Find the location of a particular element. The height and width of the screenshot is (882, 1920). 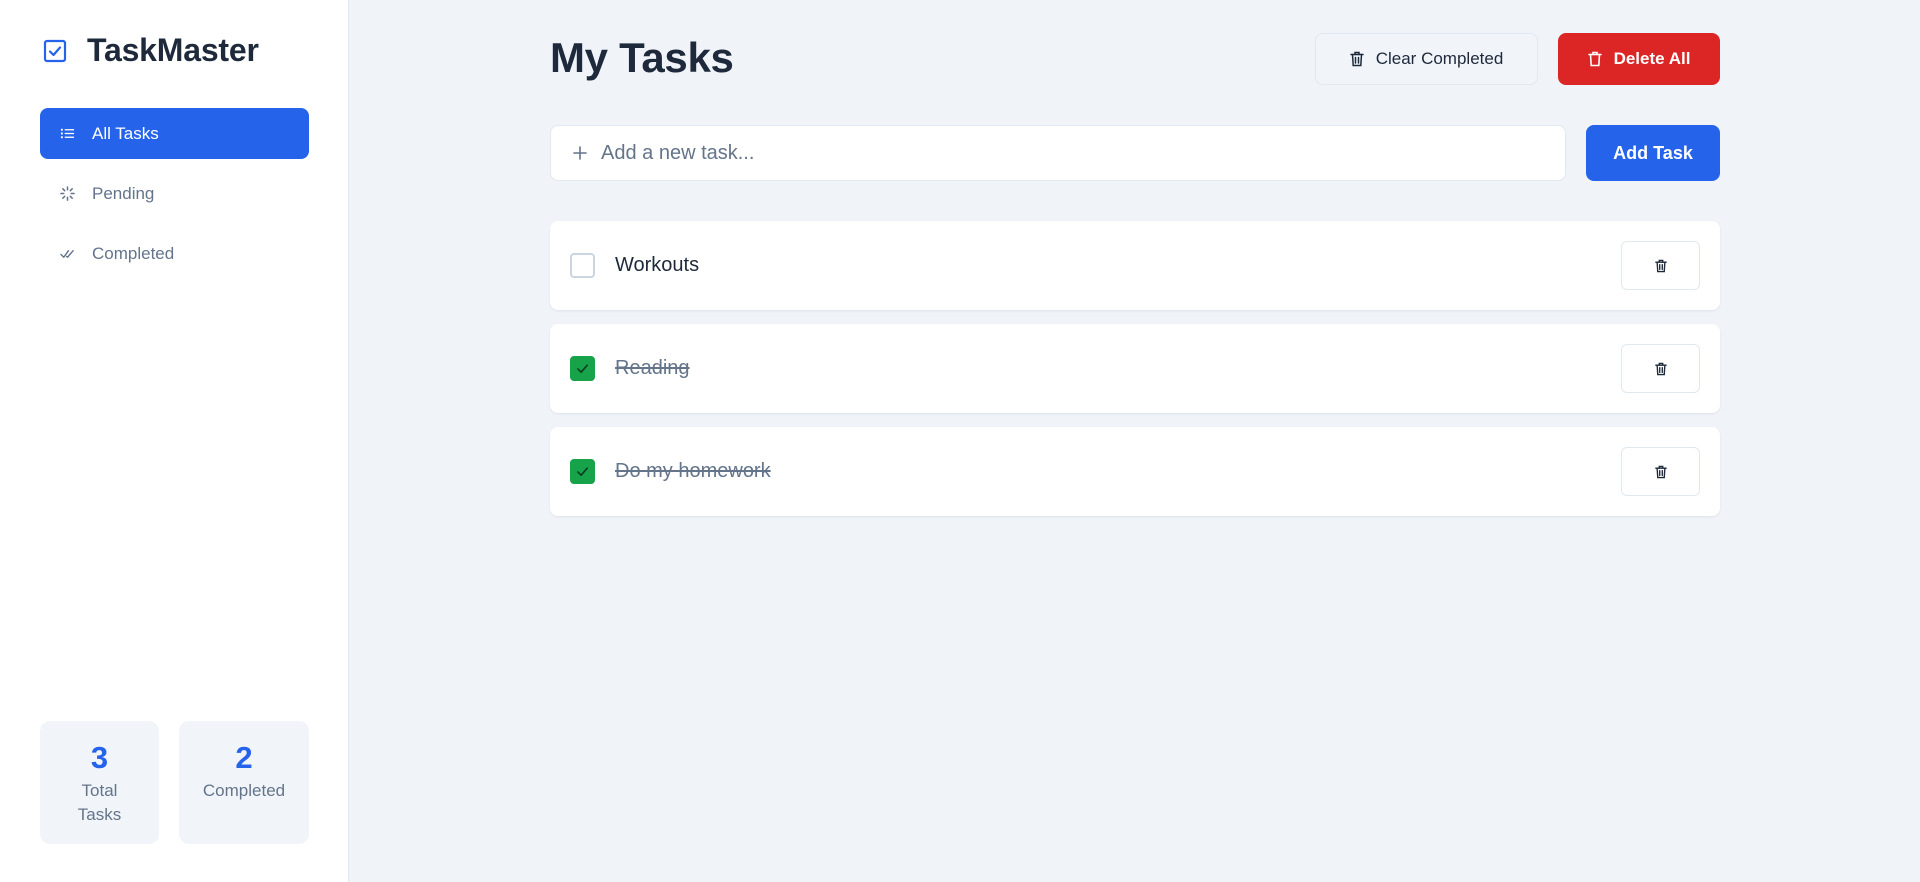

sidebar-item-pending: Pending is located at coordinates (174, 193).